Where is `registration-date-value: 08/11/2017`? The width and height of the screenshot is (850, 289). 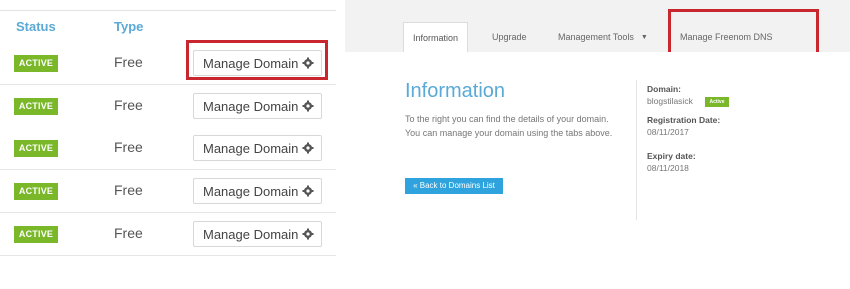
registration-date-value: 08/11/2017 is located at coordinates (668, 132).